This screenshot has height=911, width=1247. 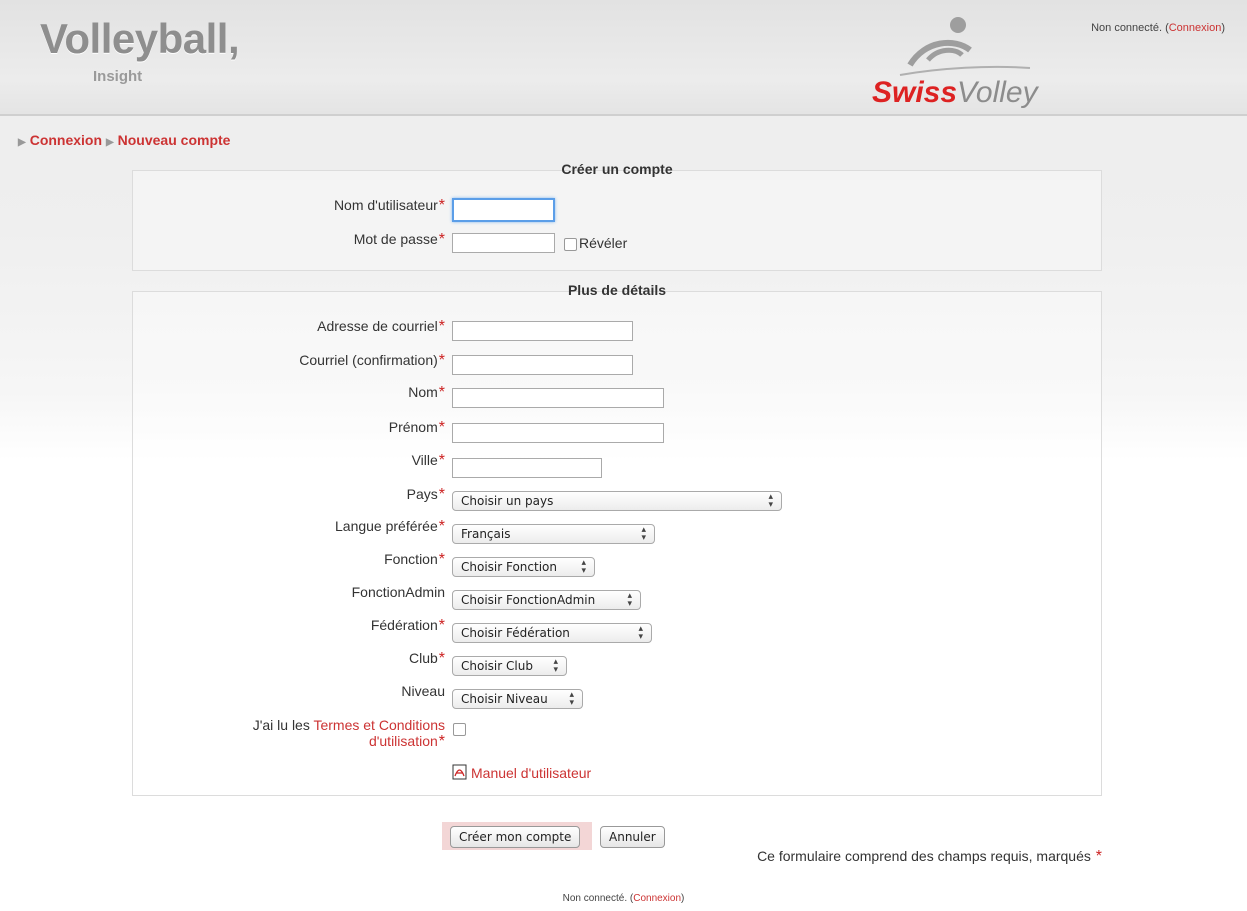 I want to click on logo-ball-icon, so click(x=958, y=25).